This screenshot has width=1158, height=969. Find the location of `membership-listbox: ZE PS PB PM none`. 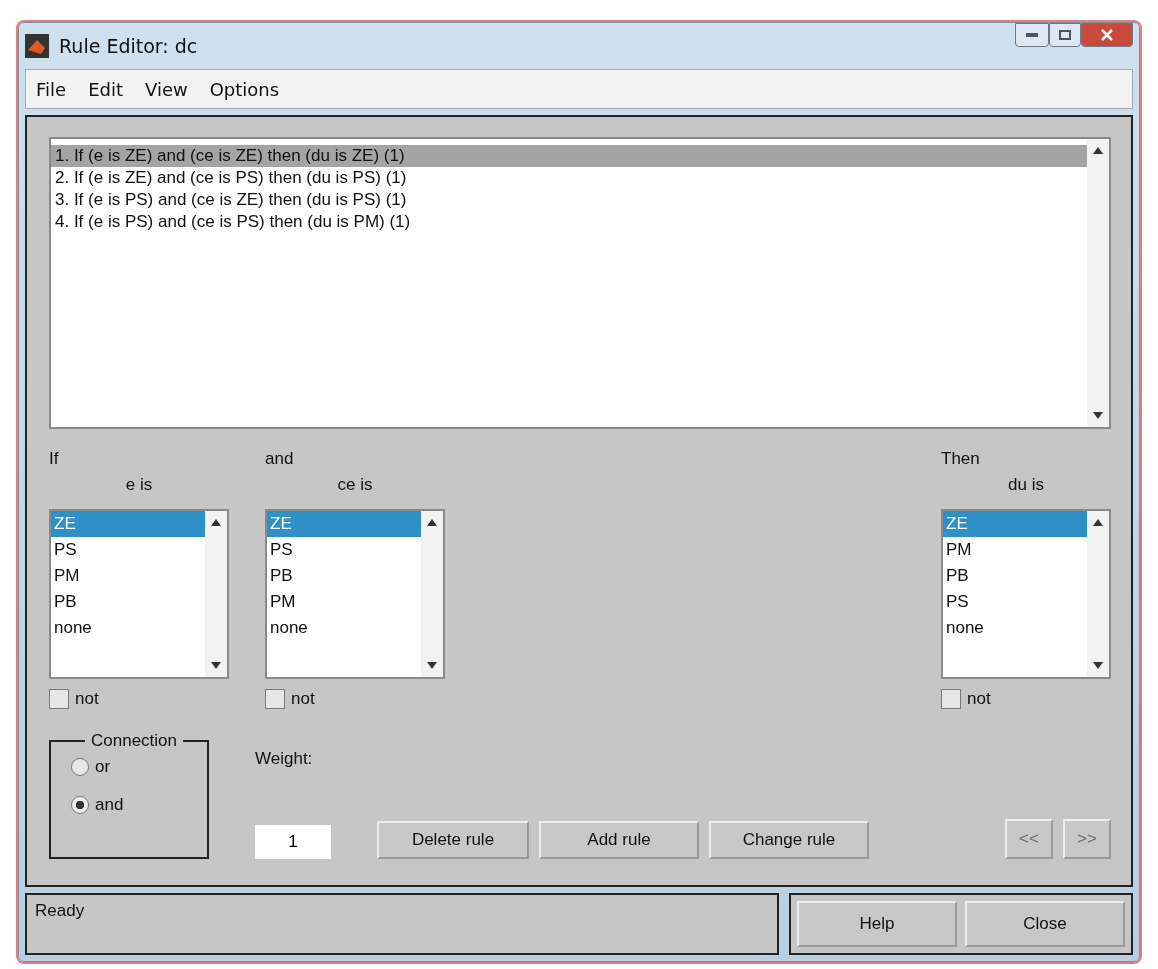

membership-listbox: ZE PS PB PM none is located at coordinates (355, 594).